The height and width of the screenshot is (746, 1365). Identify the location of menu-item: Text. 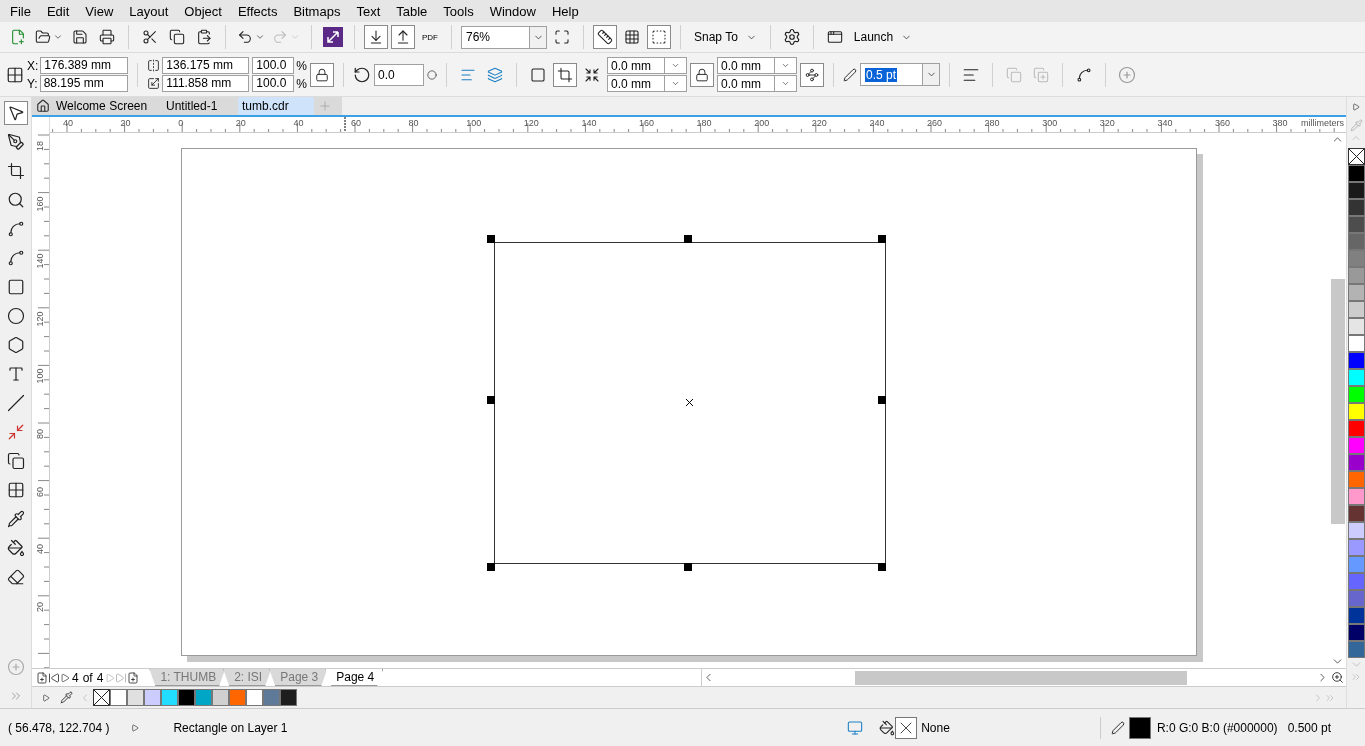
(368, 11).